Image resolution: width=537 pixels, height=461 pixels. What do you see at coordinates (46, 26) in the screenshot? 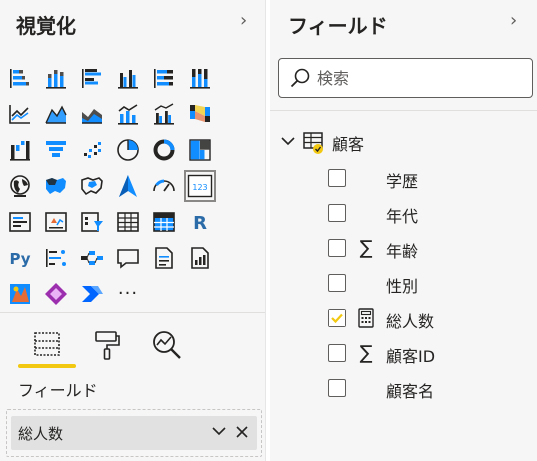
I see `visualizations-title: 視覚化` at bounding box center [46, 26].